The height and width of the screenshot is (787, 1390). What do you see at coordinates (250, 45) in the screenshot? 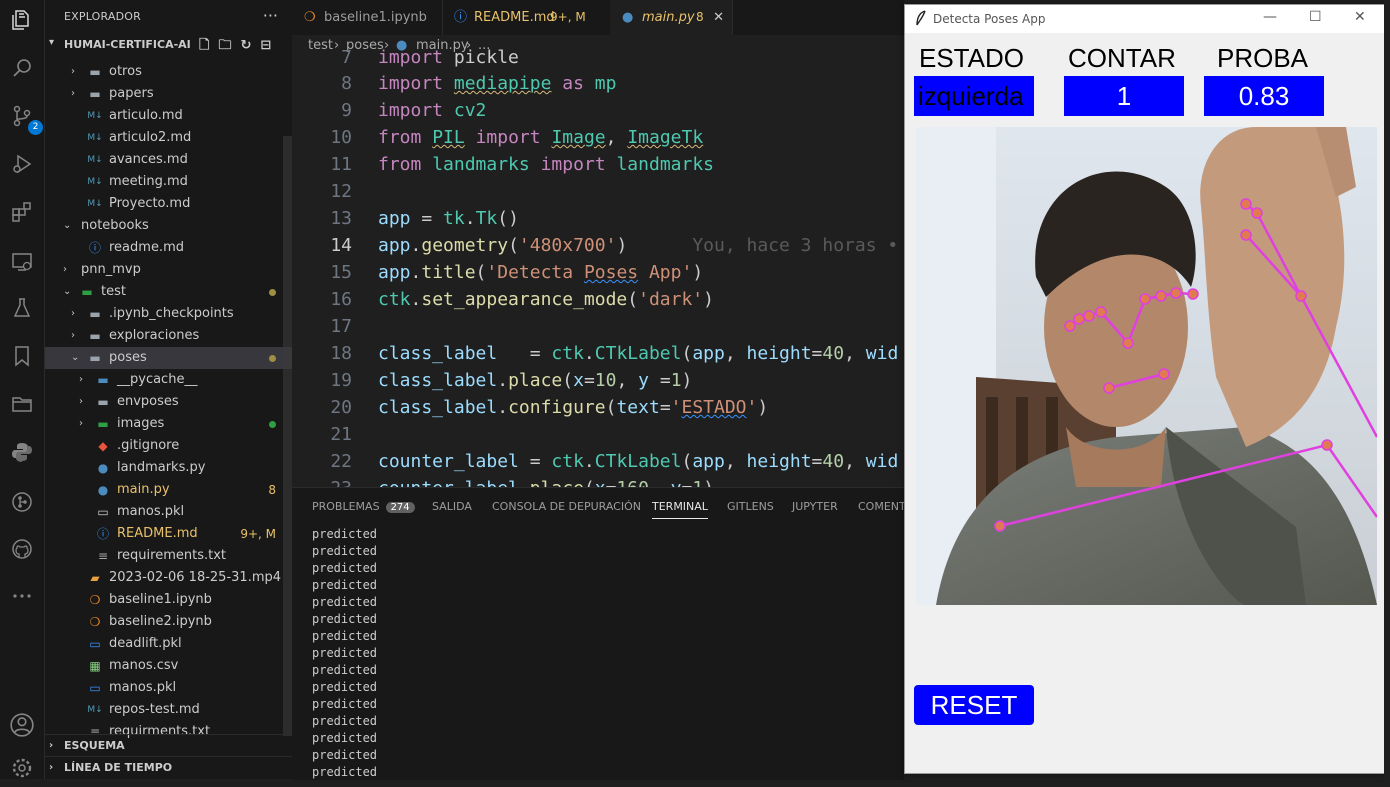
I see `refresh-icon: ↻` at bounding box center [250, 45].